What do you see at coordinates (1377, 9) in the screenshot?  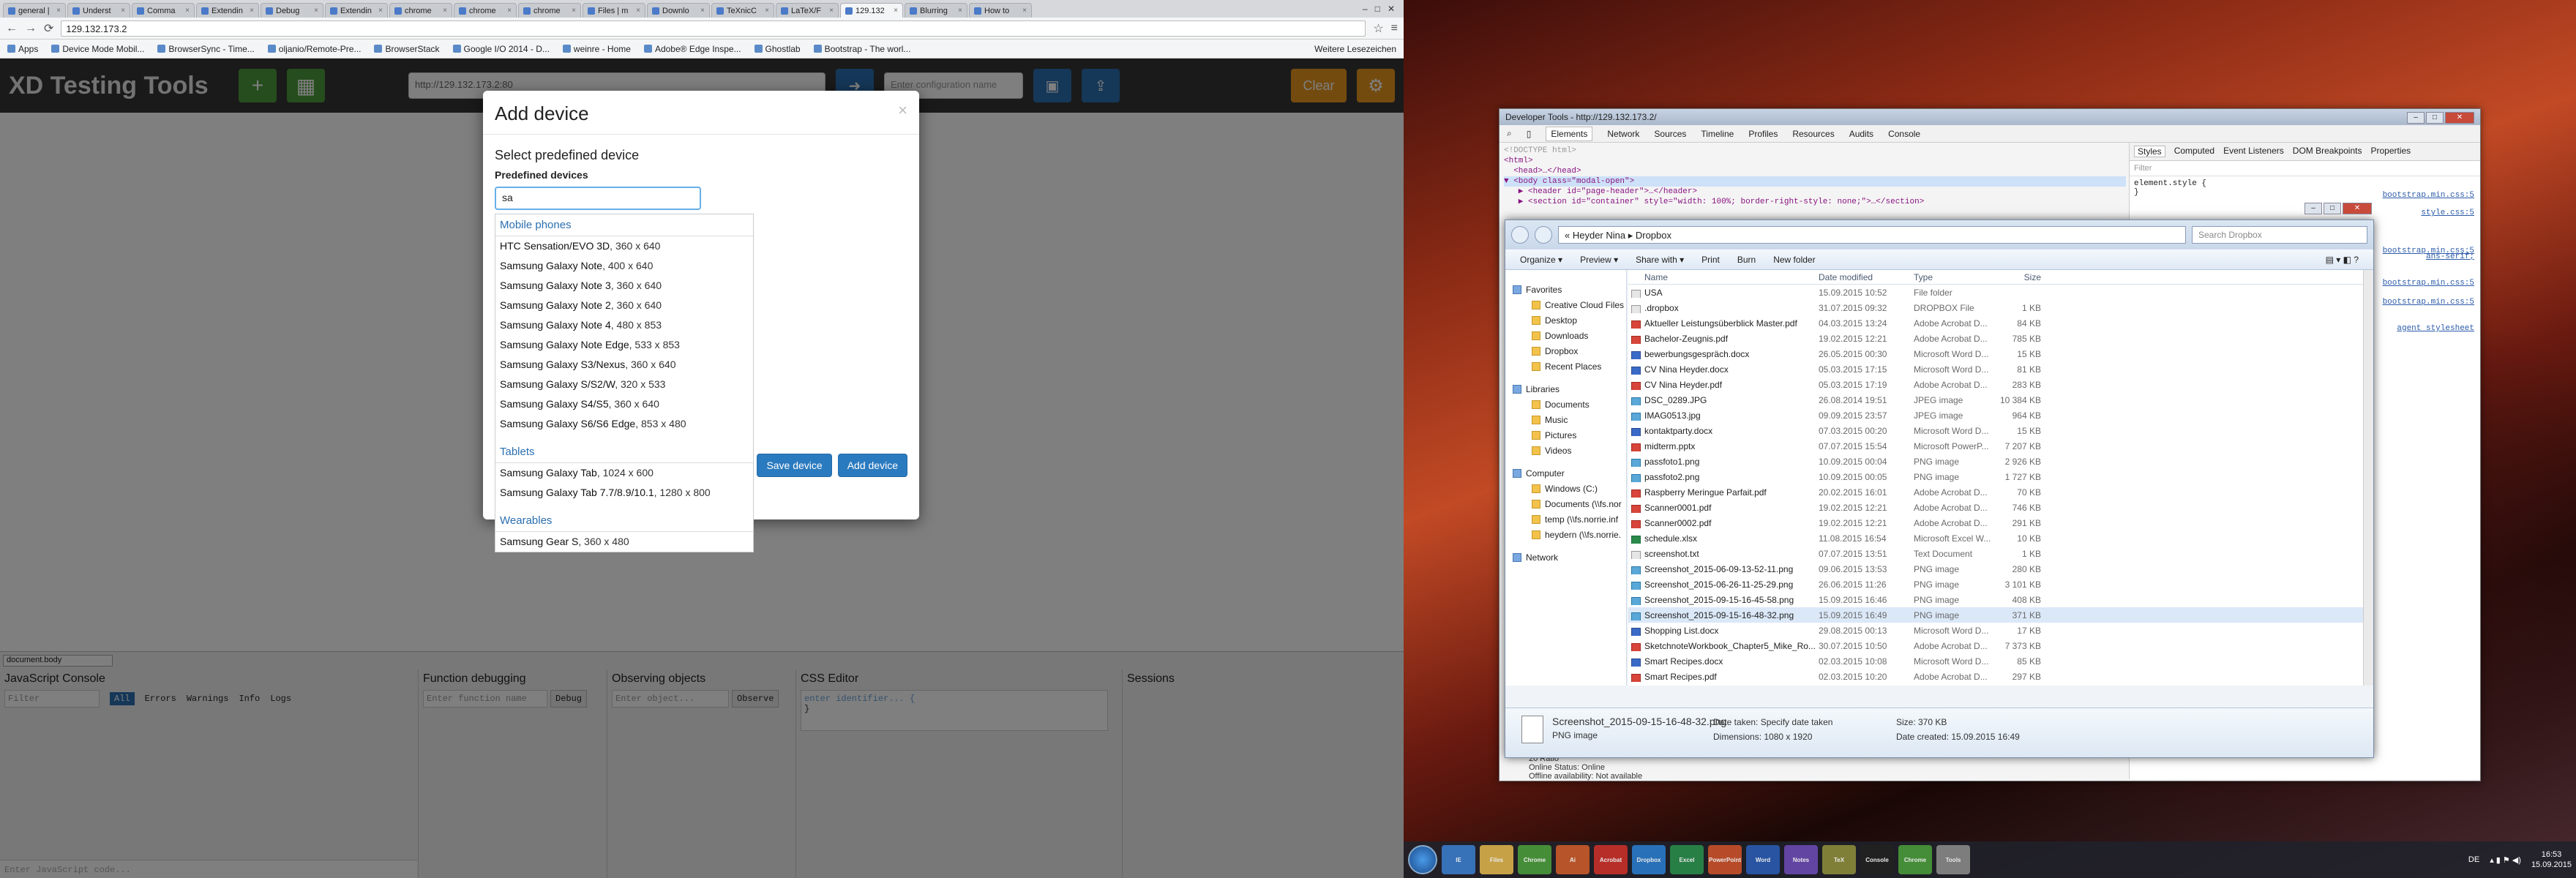 I see `maximize-icon: □` at bounding box center [1377, 9].